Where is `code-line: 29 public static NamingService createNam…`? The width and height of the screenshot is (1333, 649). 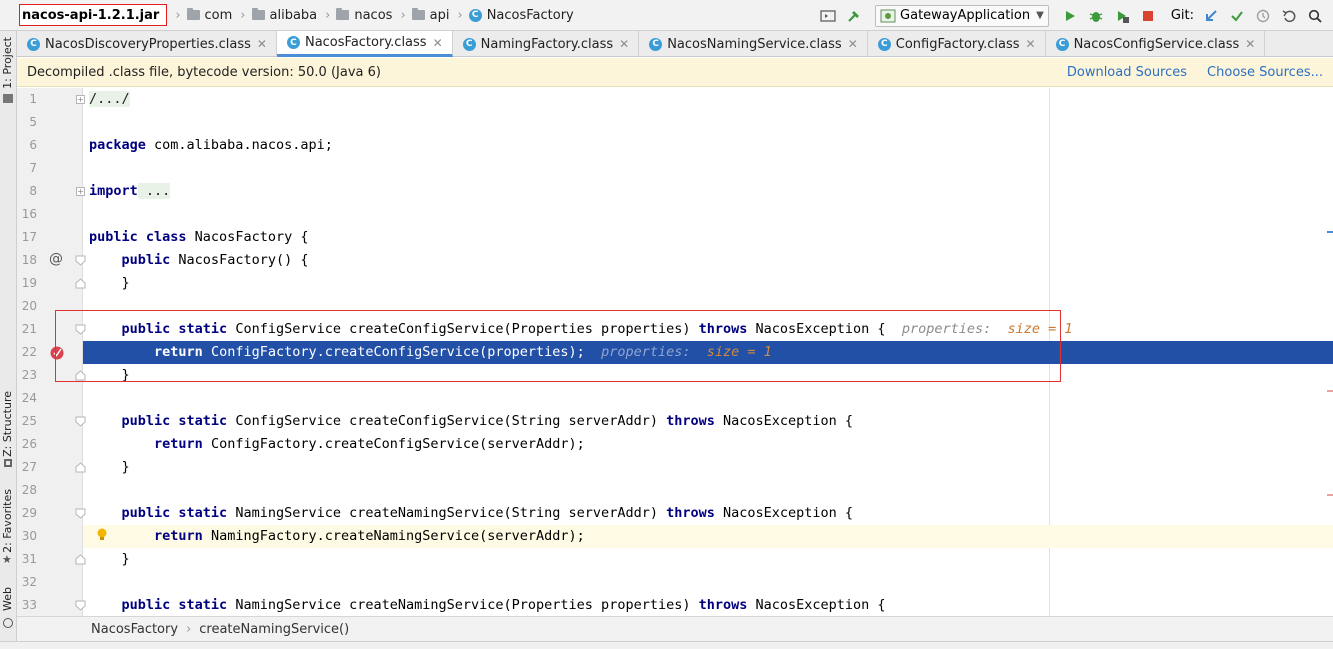 code-line: 29 public static NamingService createNam… is located at coordinates (675, 513).